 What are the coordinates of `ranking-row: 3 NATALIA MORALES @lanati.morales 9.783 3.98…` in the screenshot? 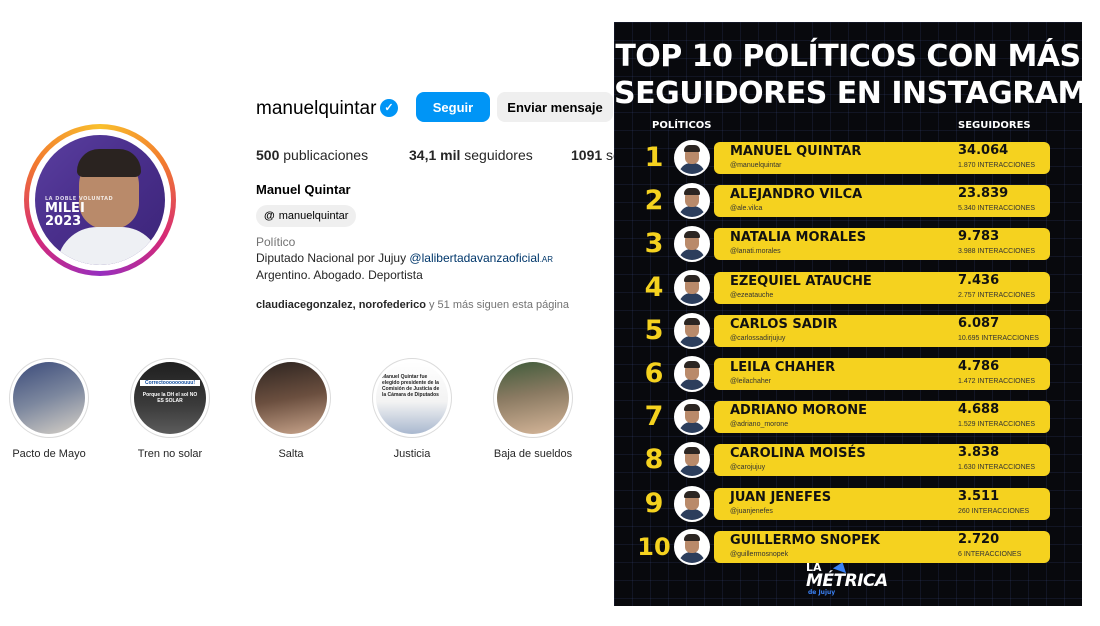 It's located at (848, 244).